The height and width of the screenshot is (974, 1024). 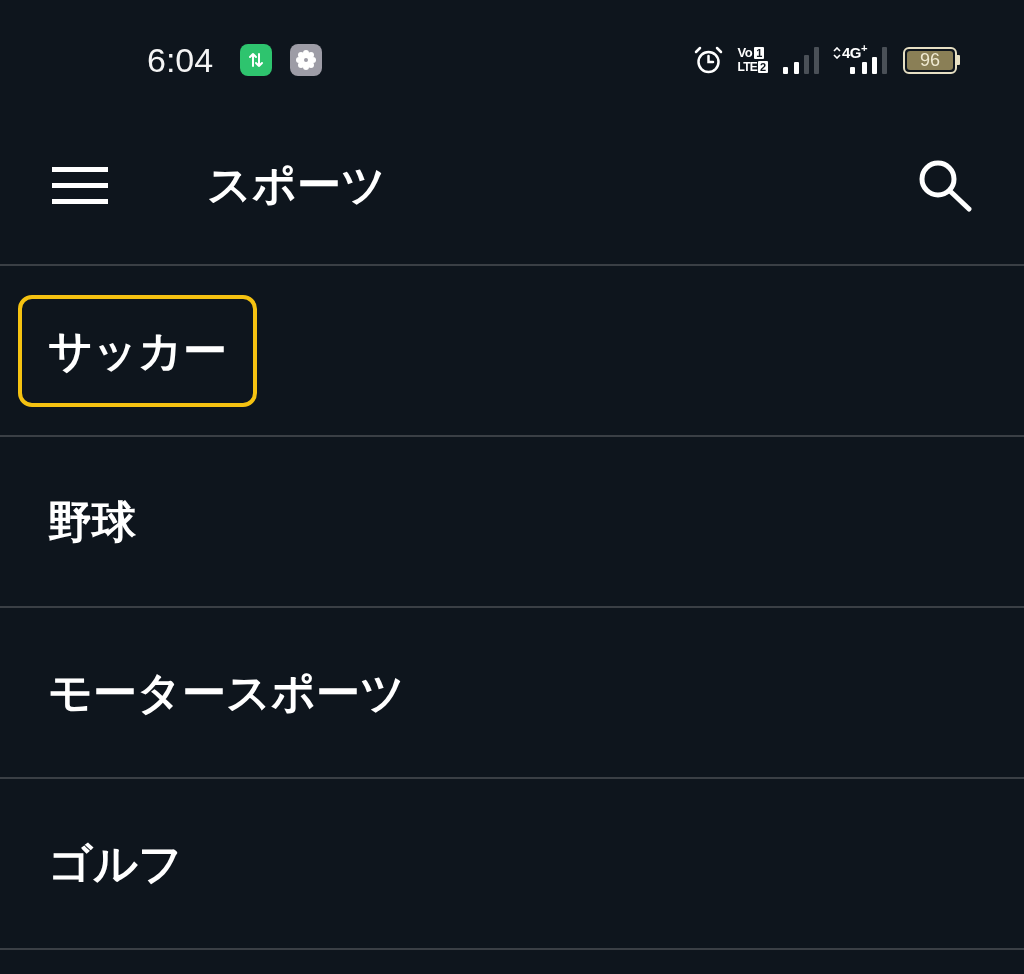 I want to click on volte-label: Vo, so click(x=745, y=53).